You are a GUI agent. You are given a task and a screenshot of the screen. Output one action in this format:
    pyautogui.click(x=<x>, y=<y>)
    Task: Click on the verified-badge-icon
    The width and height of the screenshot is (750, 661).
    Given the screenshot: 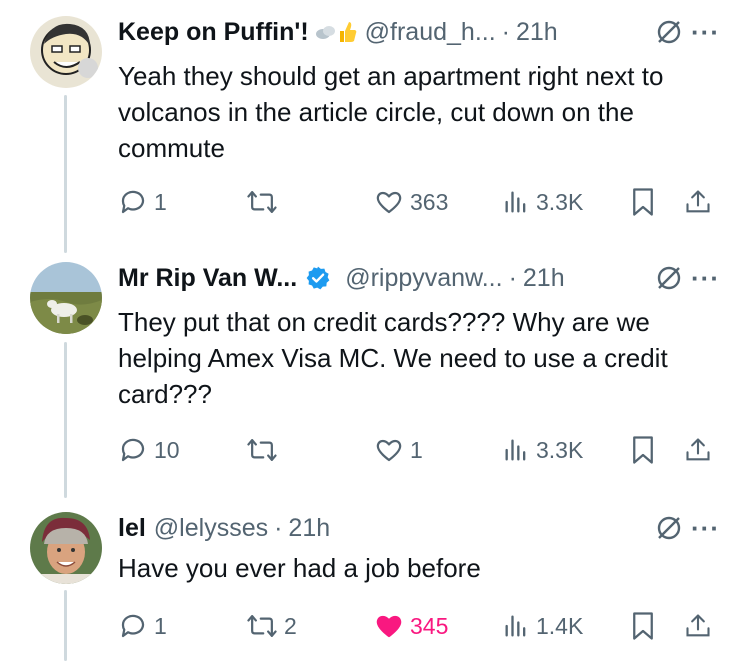 What is the action you would take?
    pyautogui.click(x=318, y=278)
    